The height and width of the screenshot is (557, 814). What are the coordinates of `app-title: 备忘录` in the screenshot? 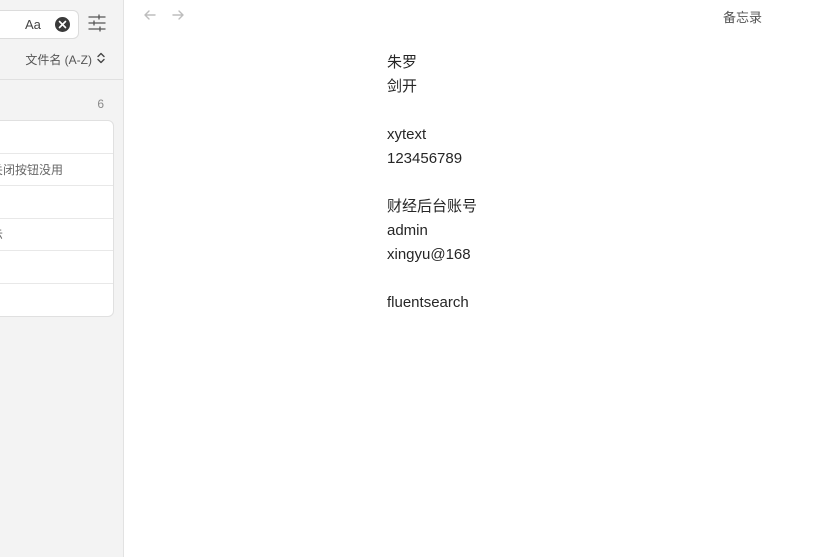 It's located at (743, 17).